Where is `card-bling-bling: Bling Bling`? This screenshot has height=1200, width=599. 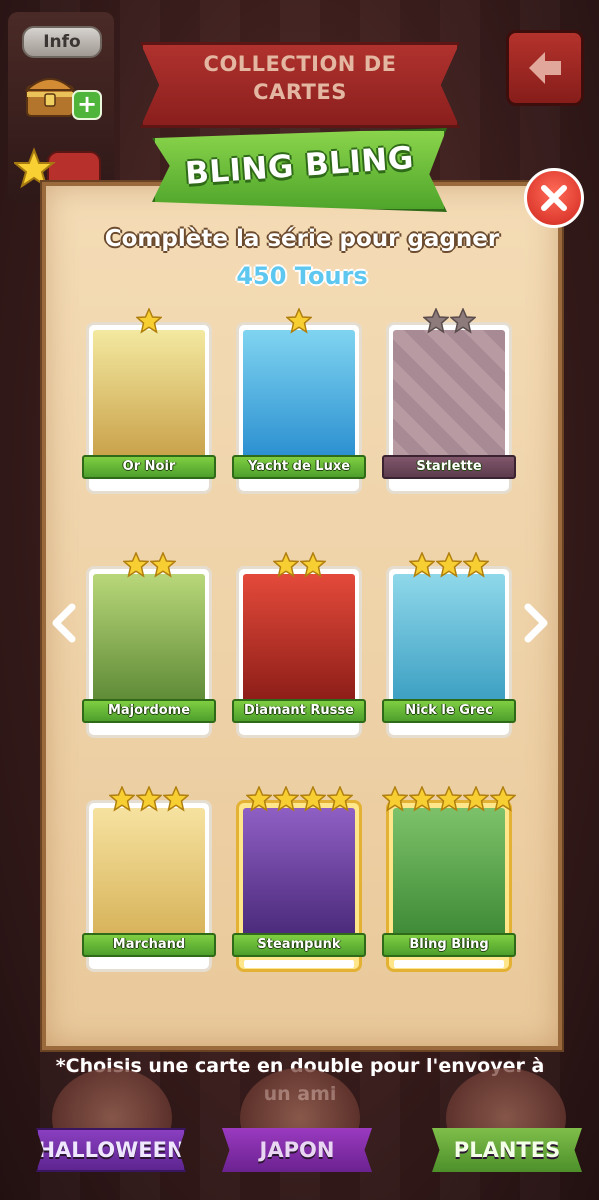 card-bling-bling: Bling Bling is located at coordinates (449, 878).